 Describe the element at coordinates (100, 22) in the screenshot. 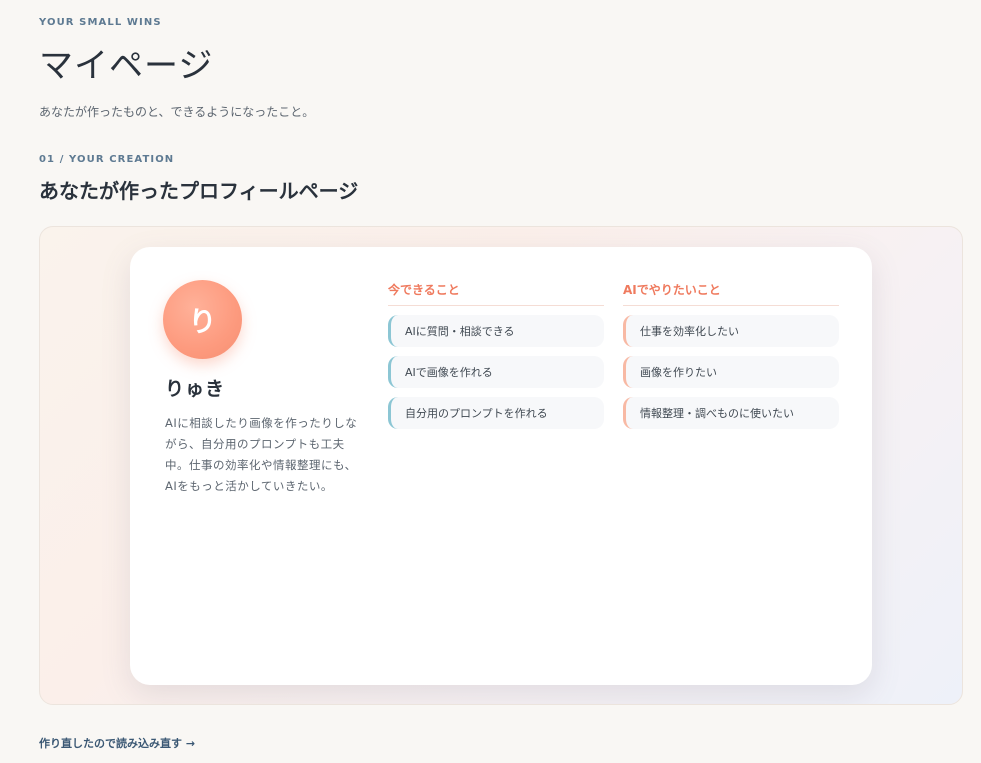

I see `page-eyebrow: YOUR SMALL WINS` at that location.